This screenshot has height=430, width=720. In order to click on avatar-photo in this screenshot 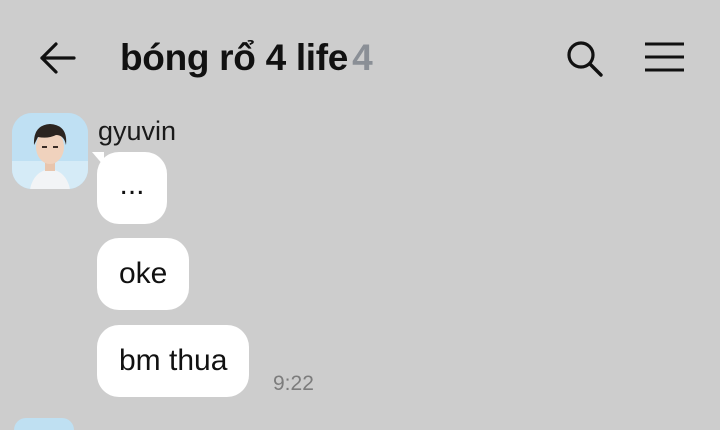, I will do `click(50, 151)`.